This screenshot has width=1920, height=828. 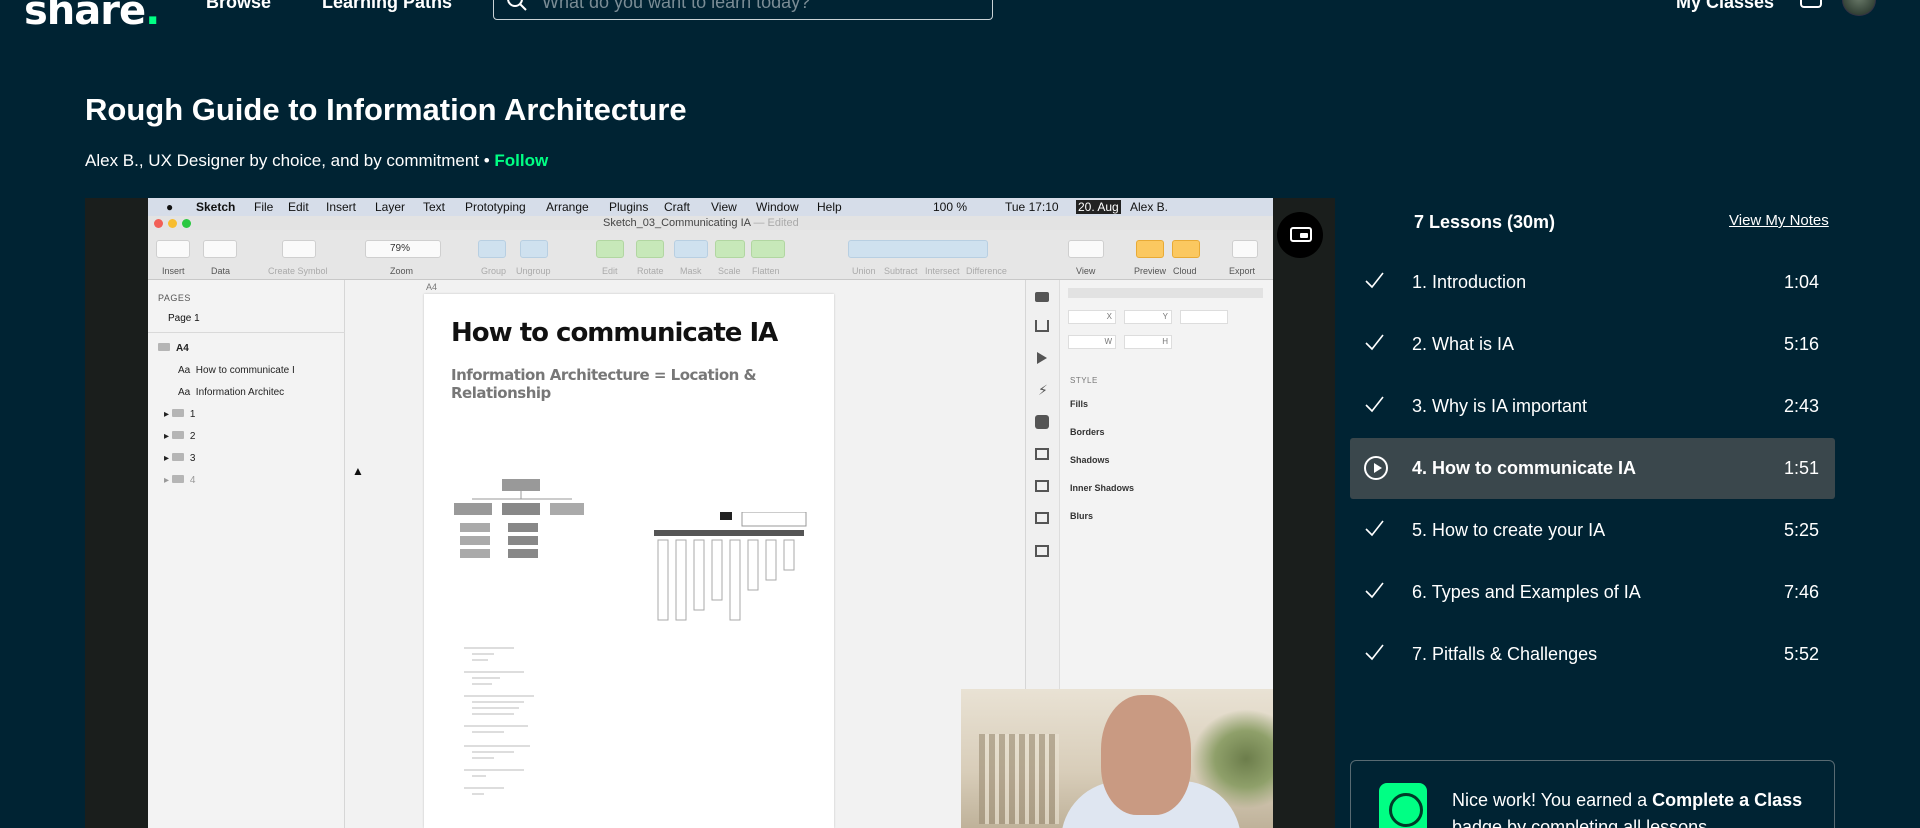 What do you see at coordinates (1801, 282) in the screenshot?
I see `lesson-duration: 1:04` at bounding box center [1801, 282].